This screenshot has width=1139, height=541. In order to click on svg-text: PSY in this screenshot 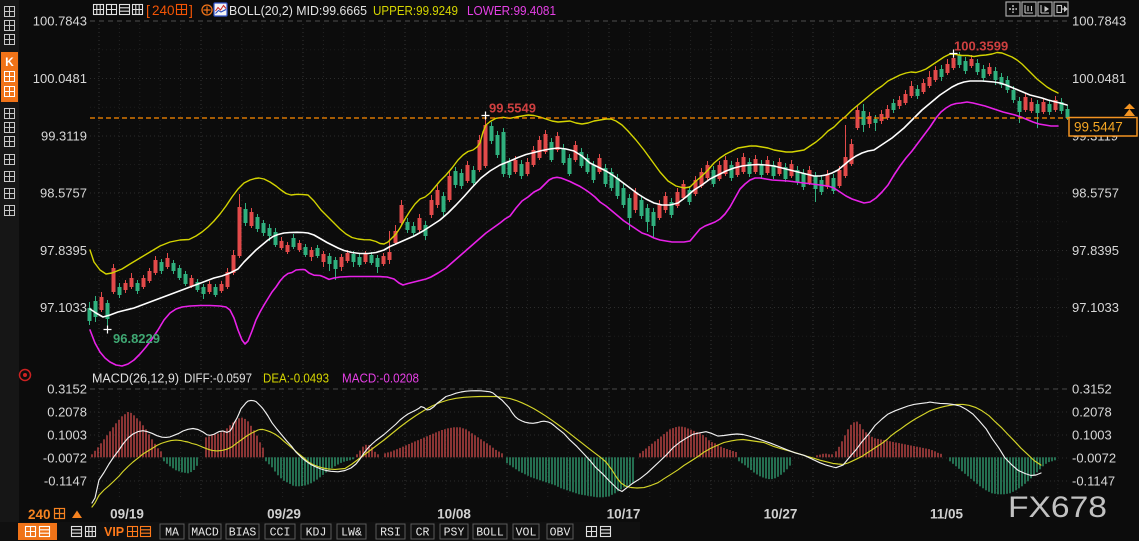, I will do `click(454, 533)`.